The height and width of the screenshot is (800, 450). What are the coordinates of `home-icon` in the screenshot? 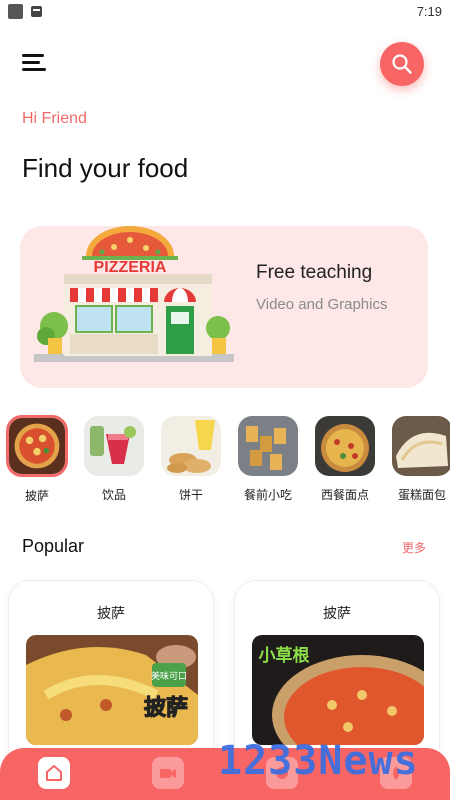 It's located at (54, 773).